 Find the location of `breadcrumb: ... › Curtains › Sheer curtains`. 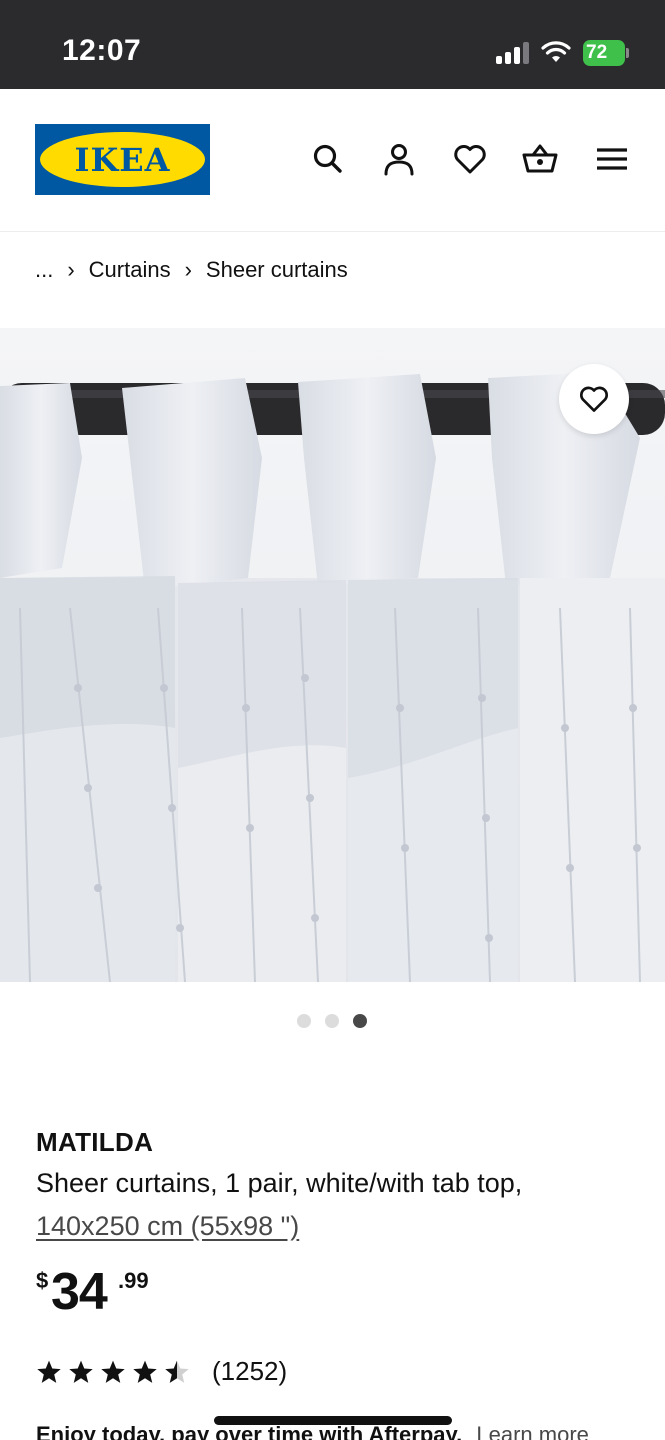

breadcrumb: ... › Curtains › Sheer curtains is located at coordinates (191, 270).